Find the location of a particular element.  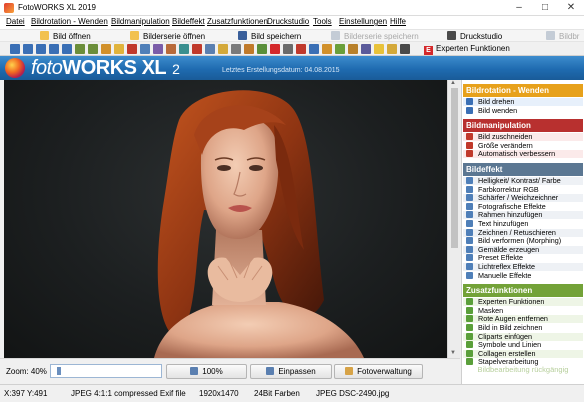

expert-icon is located at coordinates (275, 49).